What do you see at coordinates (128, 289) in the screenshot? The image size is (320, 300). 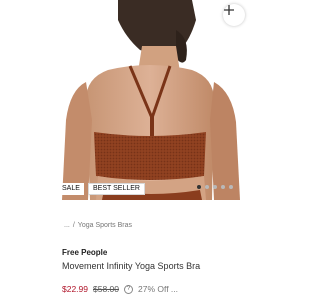 I see `info-icon: ?` at bounding box center [128, 289].